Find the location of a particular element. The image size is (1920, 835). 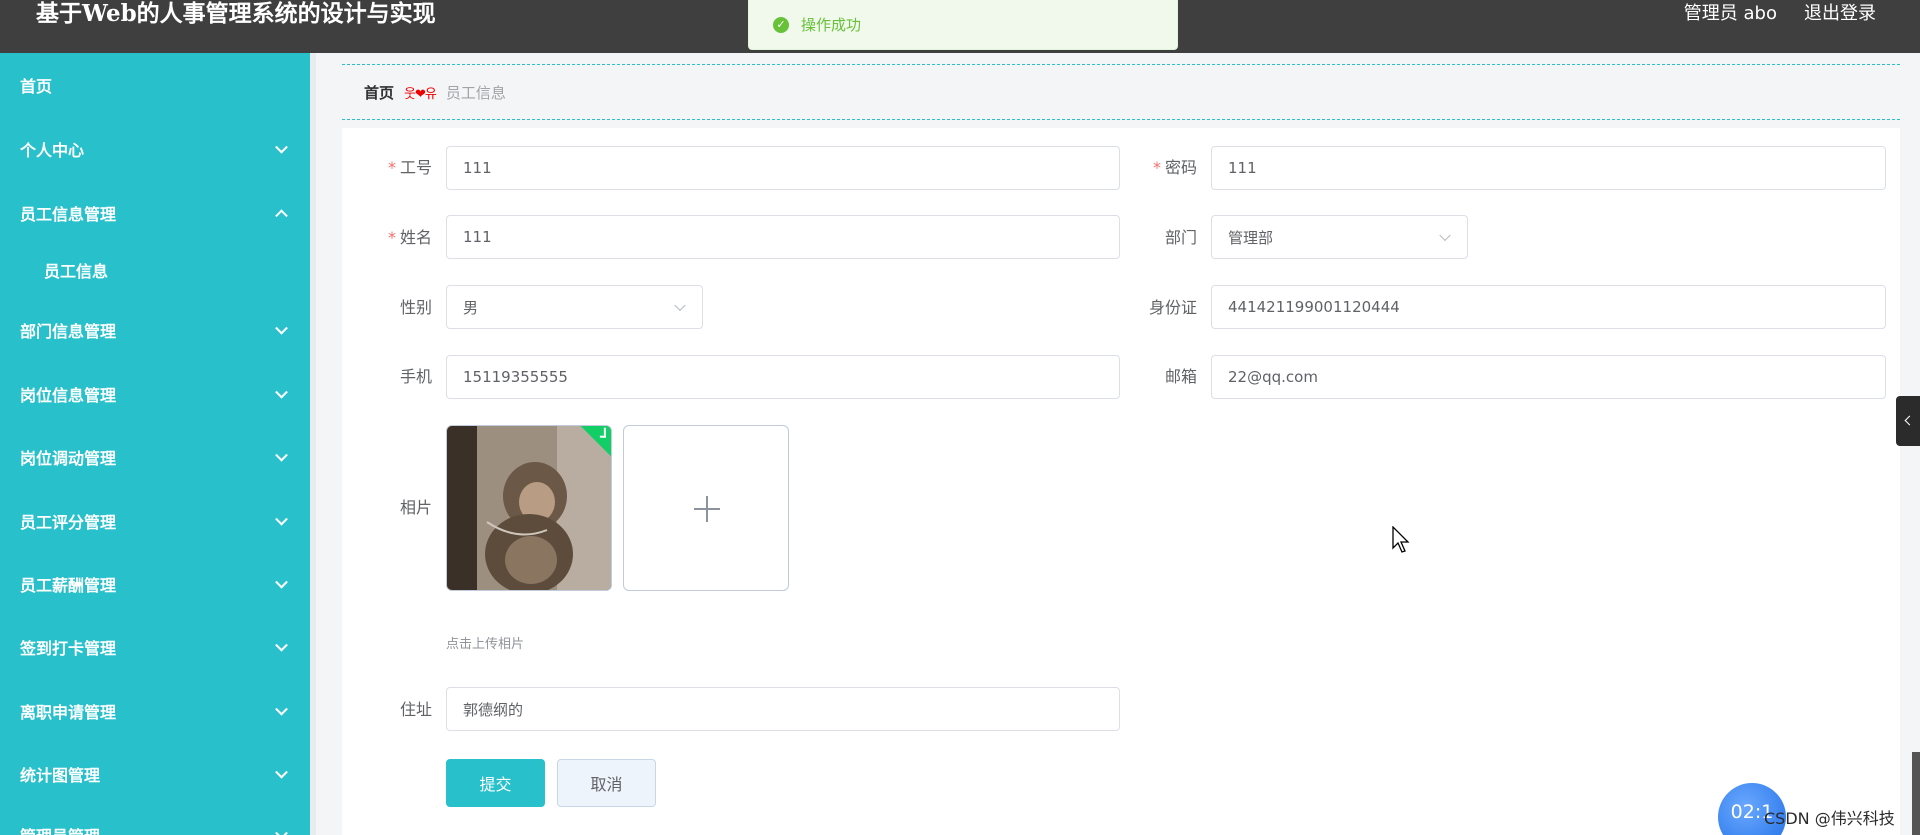

app-title: 基于Web的人事管理系统的设计与实现 is located at coordinates (236, 13).